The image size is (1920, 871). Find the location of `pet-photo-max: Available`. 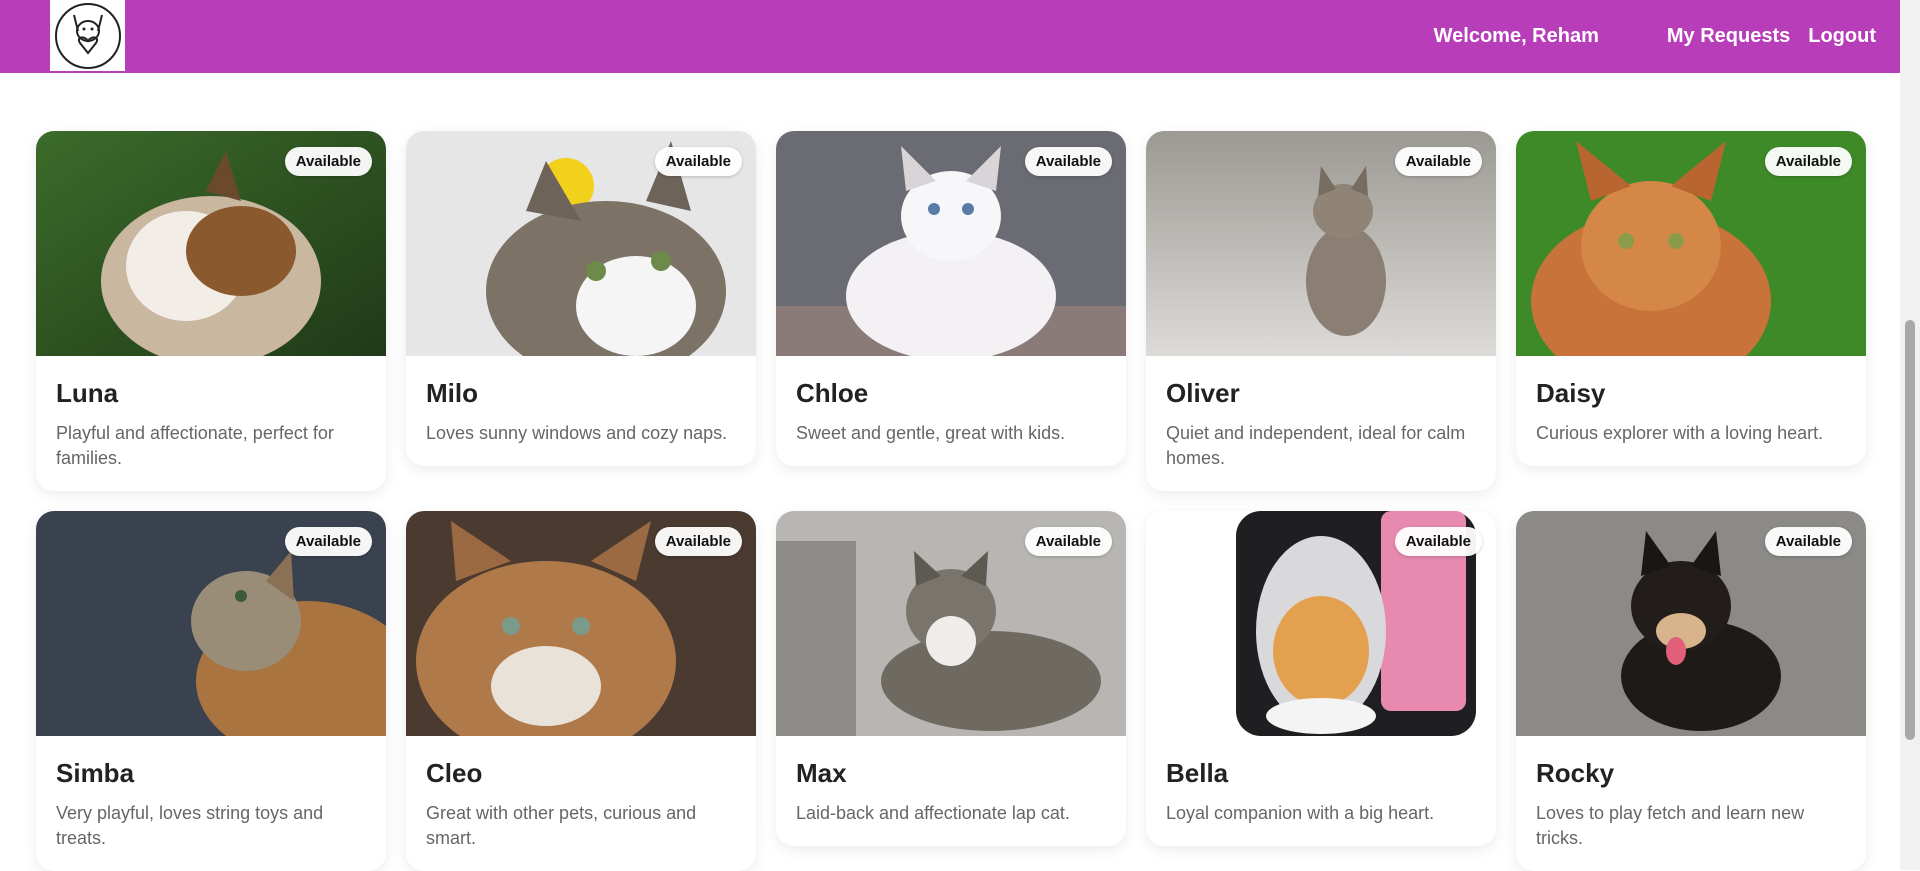

pet-photo-max: Available is located at coordinates (951, 623).